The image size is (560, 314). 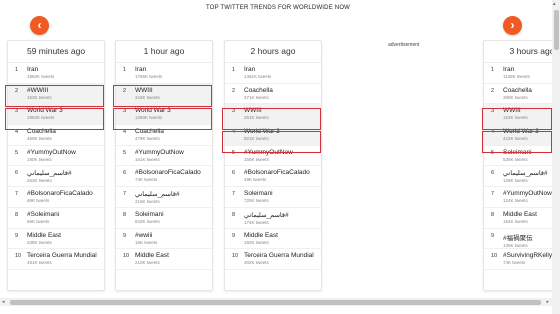 What do you see at coordinates (164, 177) in the screenshot?
I see `trend-row: 6 #BolsonaroFicaCalado 74K tweets` at bounding box center [164, 177].